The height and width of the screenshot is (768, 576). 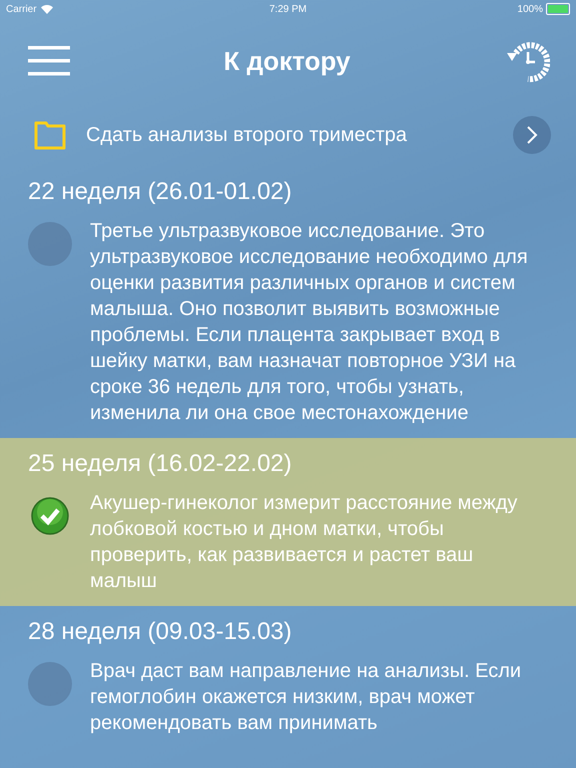 I want to click on chevron-right-icon, so click(x=532, y=135).